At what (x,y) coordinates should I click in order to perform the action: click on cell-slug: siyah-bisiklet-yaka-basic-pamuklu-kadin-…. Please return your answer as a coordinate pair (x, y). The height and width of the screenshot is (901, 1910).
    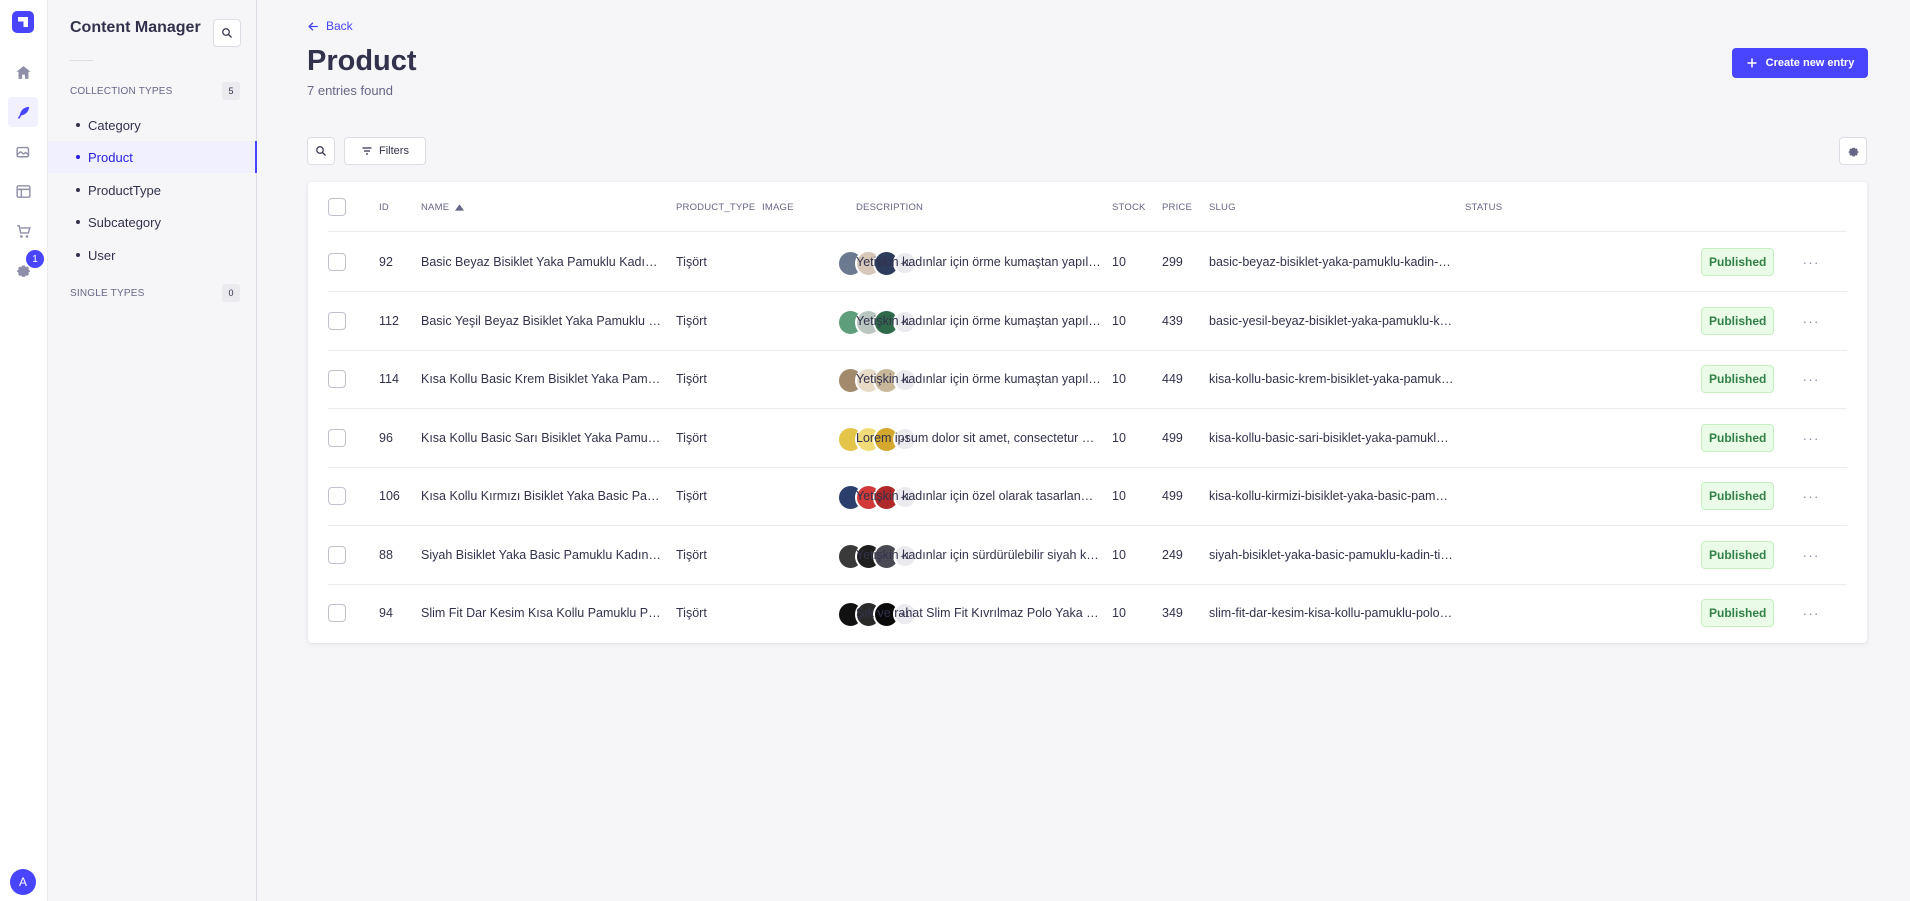
    Looking at the image, I should click on (1331, 555).